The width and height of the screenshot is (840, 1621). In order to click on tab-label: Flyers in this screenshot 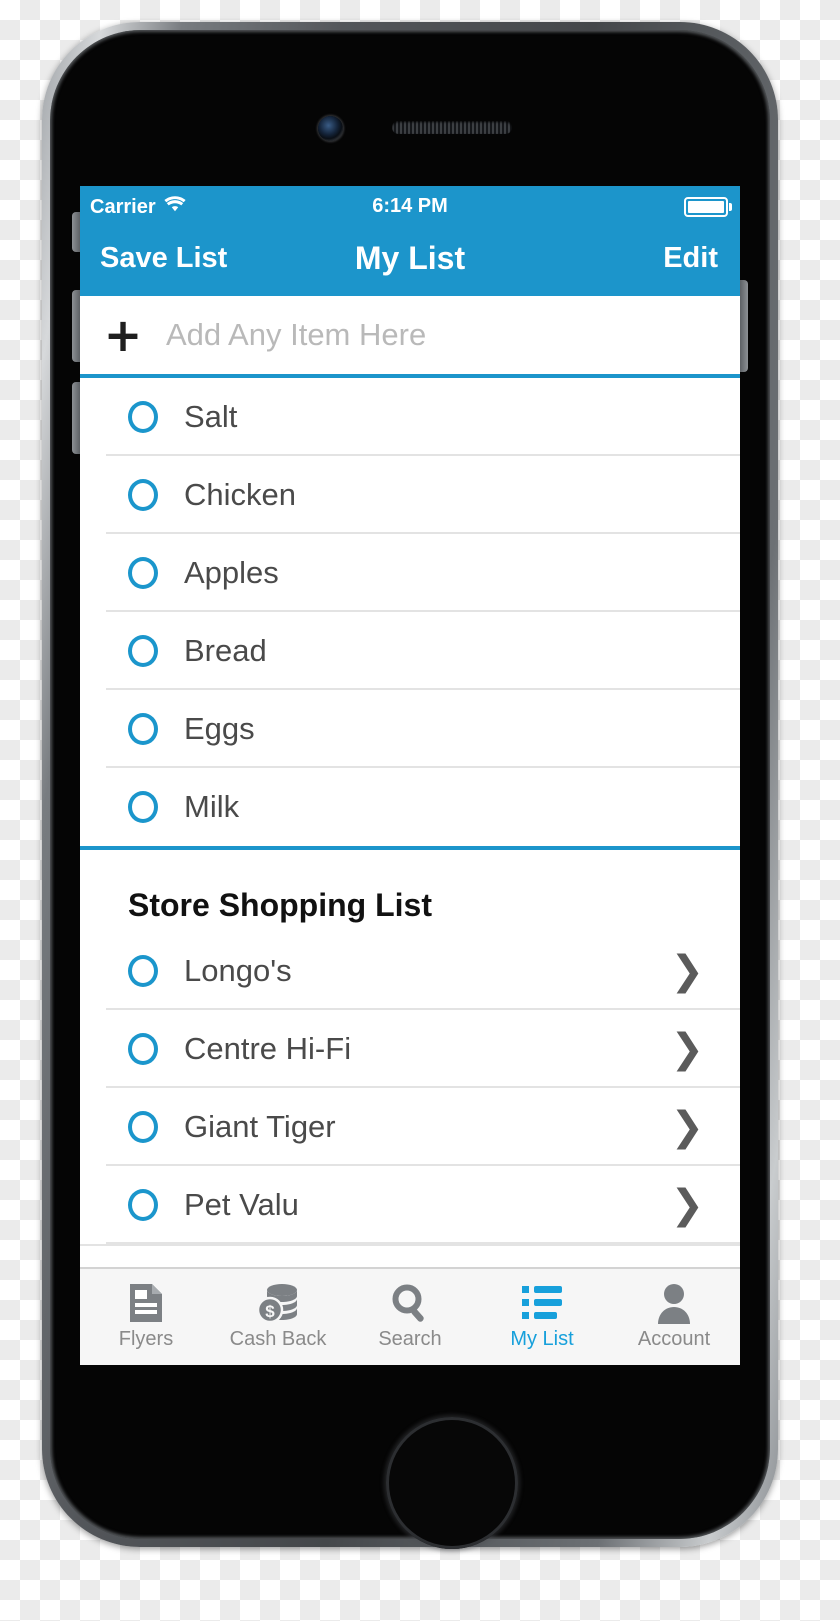, I will do `click(146, 1339)`.